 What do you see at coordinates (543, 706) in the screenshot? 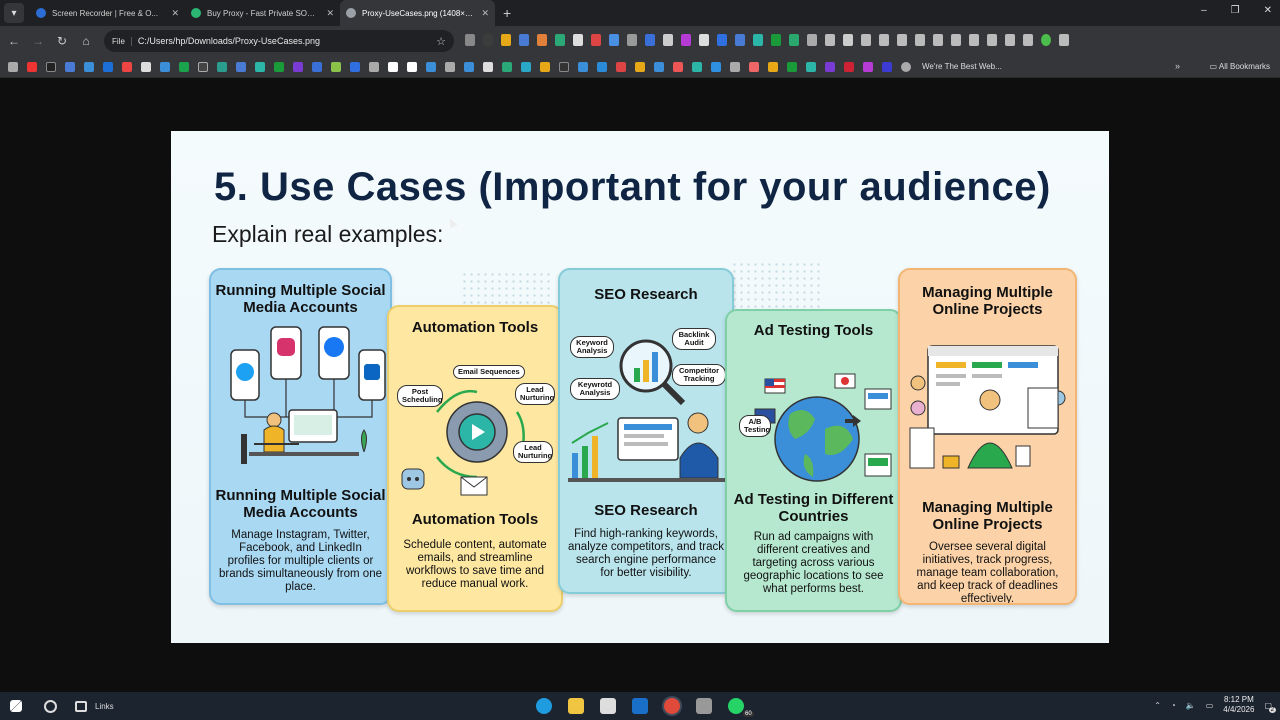
I see `edge-icon` at bounding box center [543, 706].